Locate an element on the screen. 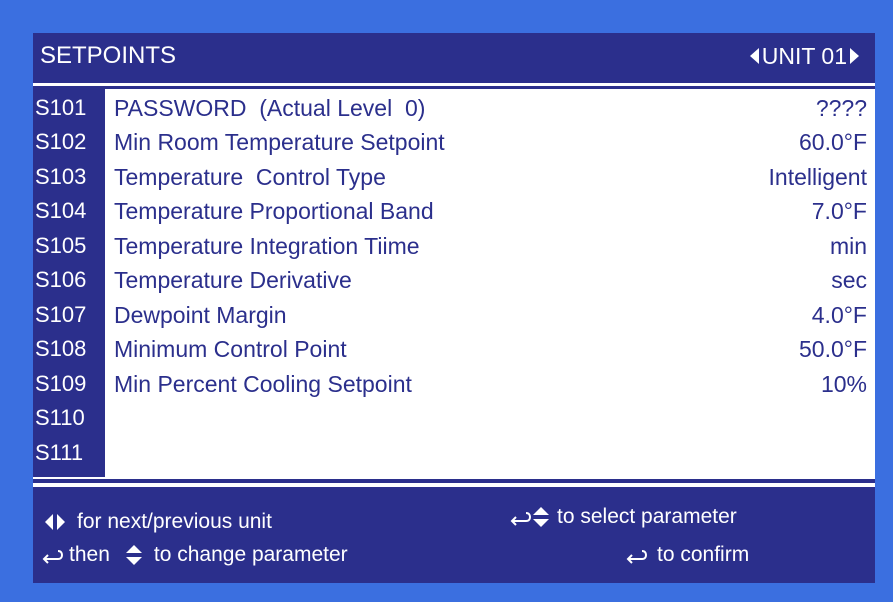 The height and width of the screenshot is (602, 893). triangle-left-icon is located at coordinates (754, 56).